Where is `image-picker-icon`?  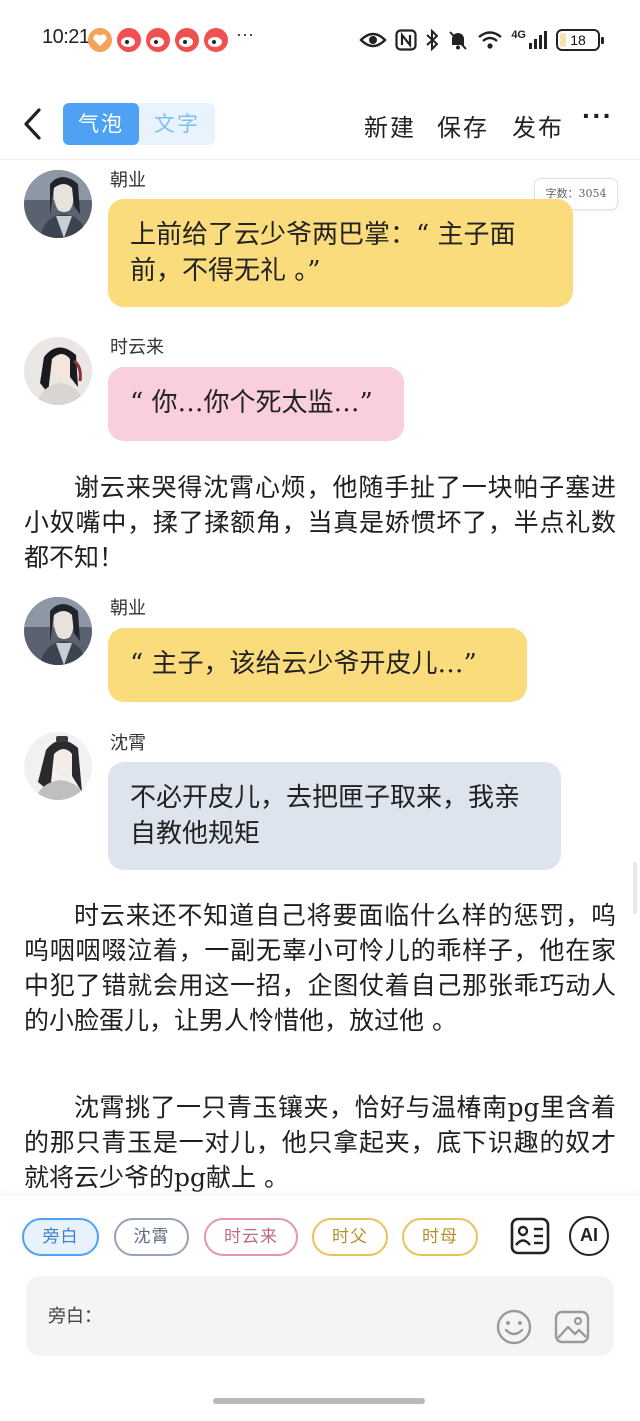
image-picker-icon is located at coordinates (572, 1327).